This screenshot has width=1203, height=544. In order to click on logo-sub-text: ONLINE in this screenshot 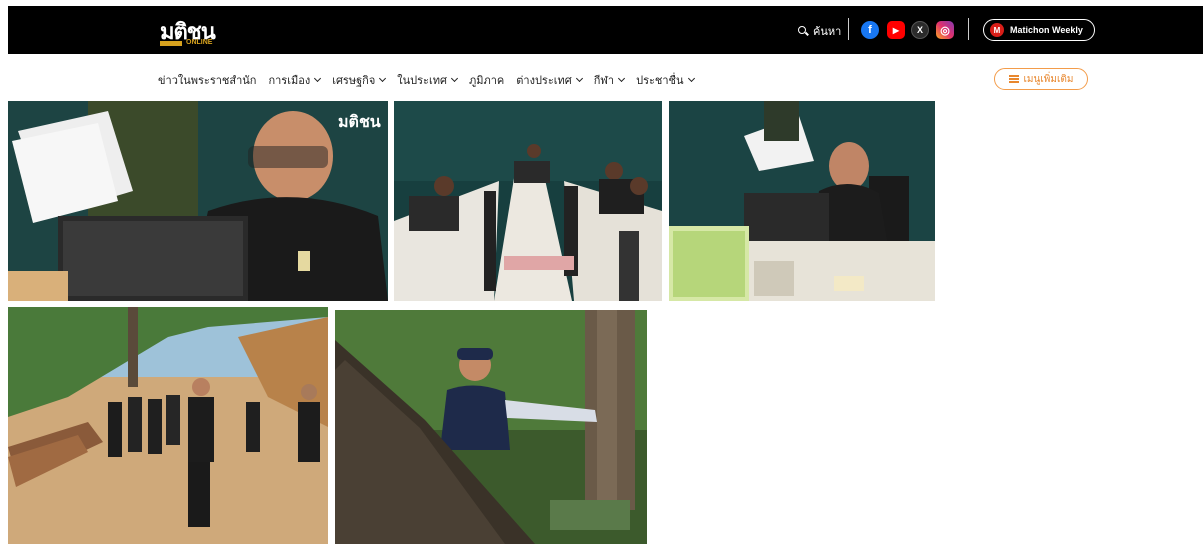, I will do `click(199, 42)`.